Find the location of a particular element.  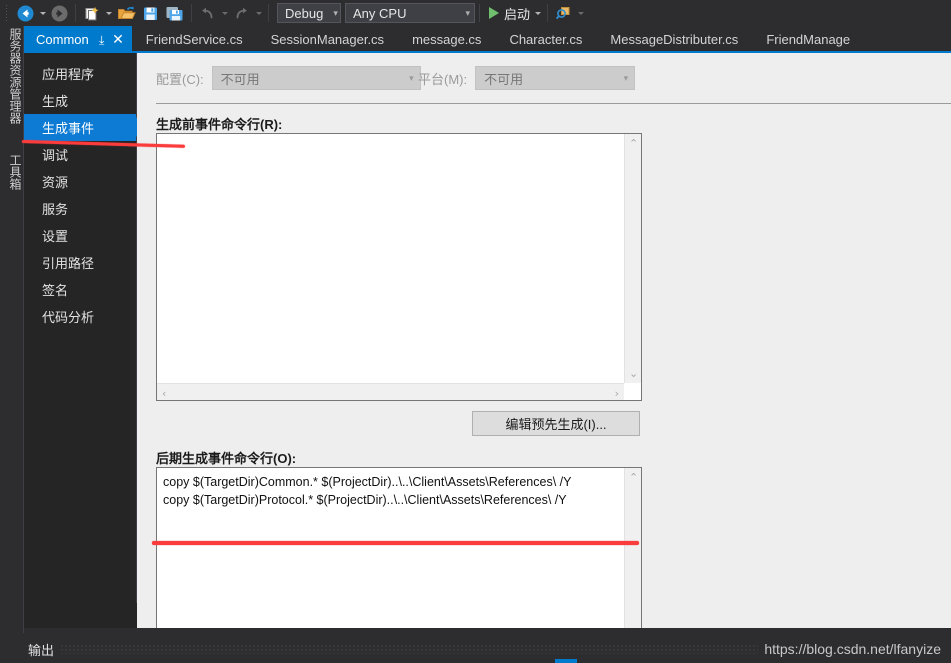

tab-sessionmanager: SessionManager.cs is located at coordinates (327, 39).